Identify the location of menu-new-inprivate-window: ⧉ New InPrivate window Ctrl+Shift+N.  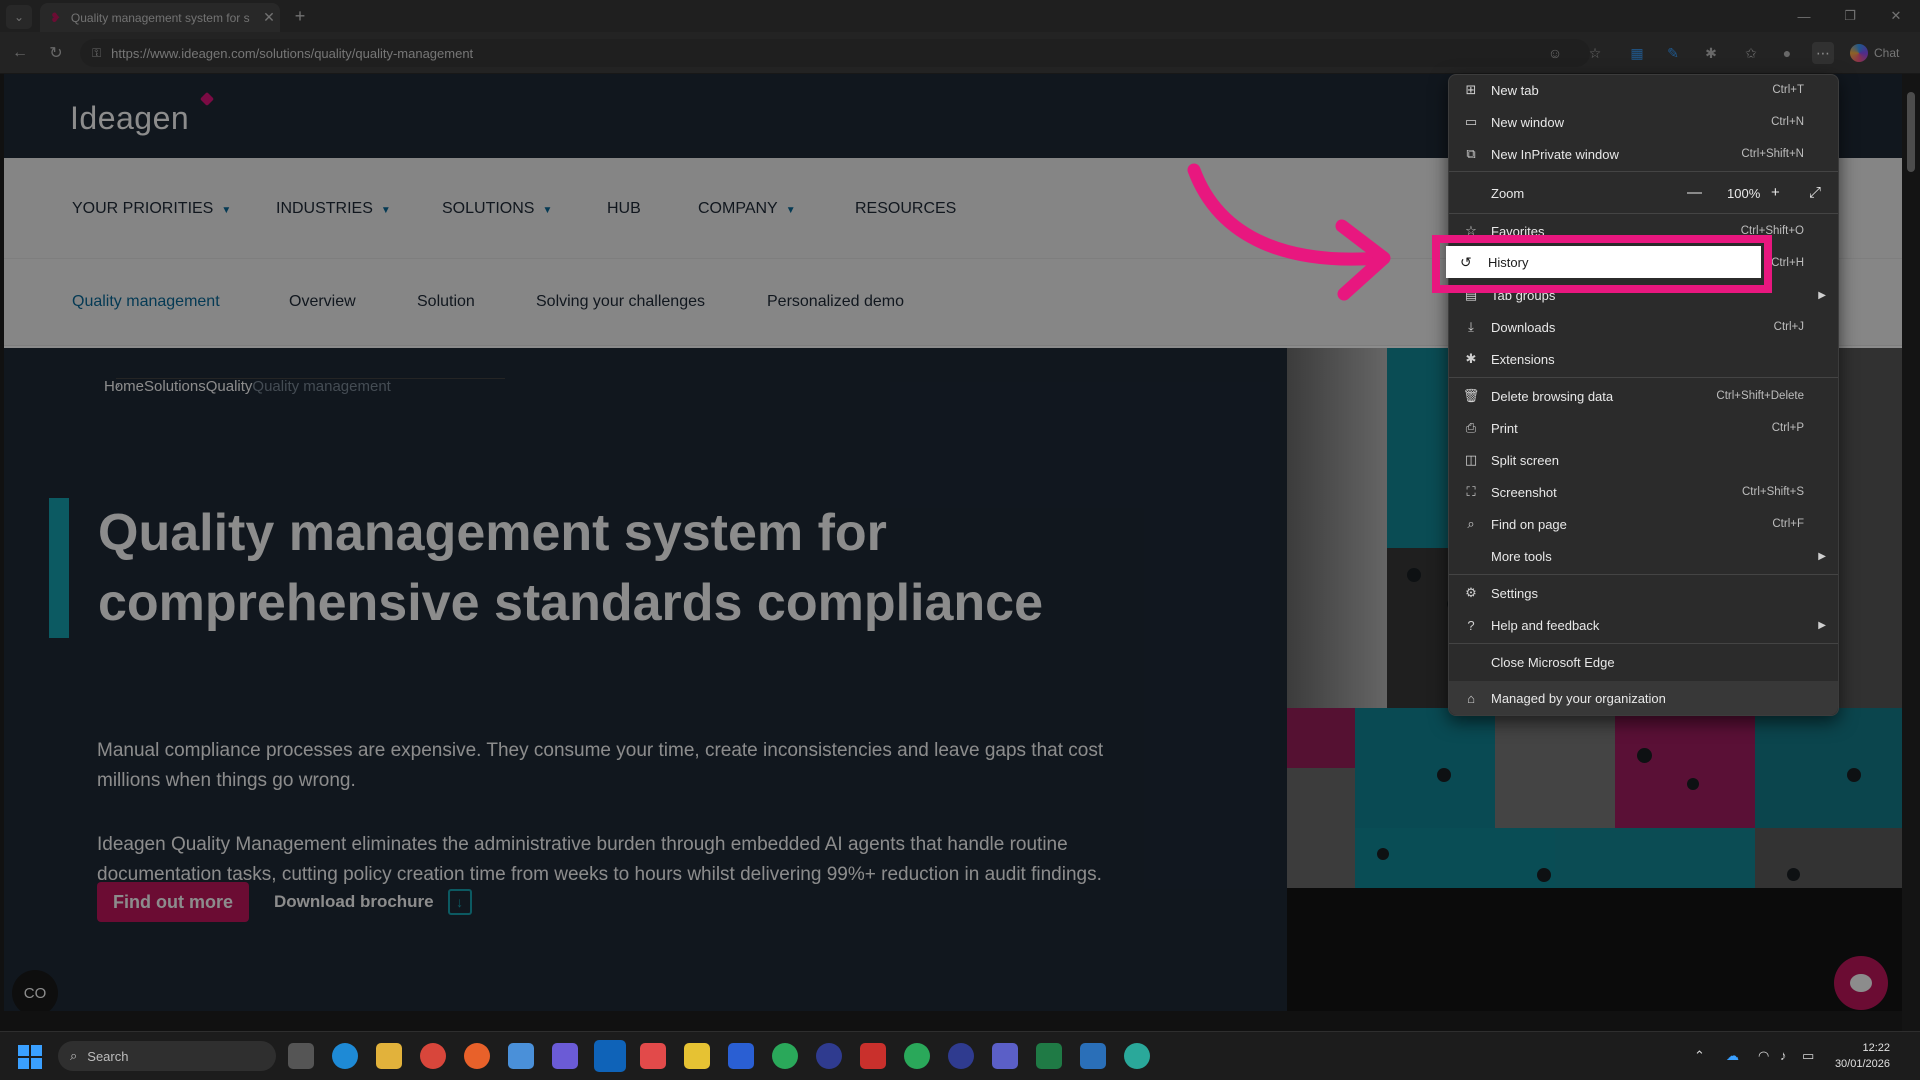
(1643, 154).